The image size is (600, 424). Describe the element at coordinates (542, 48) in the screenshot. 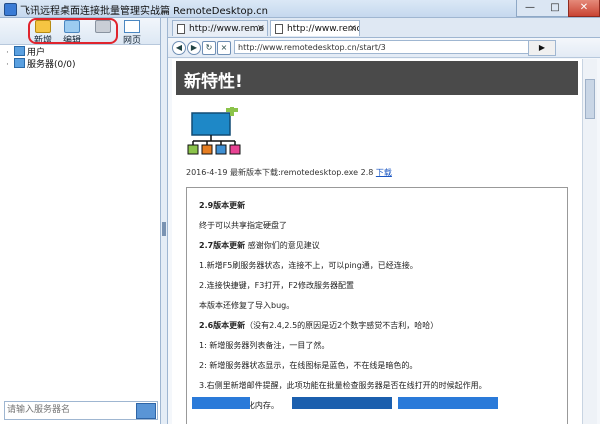

I see `go-button: ▶` at that location.